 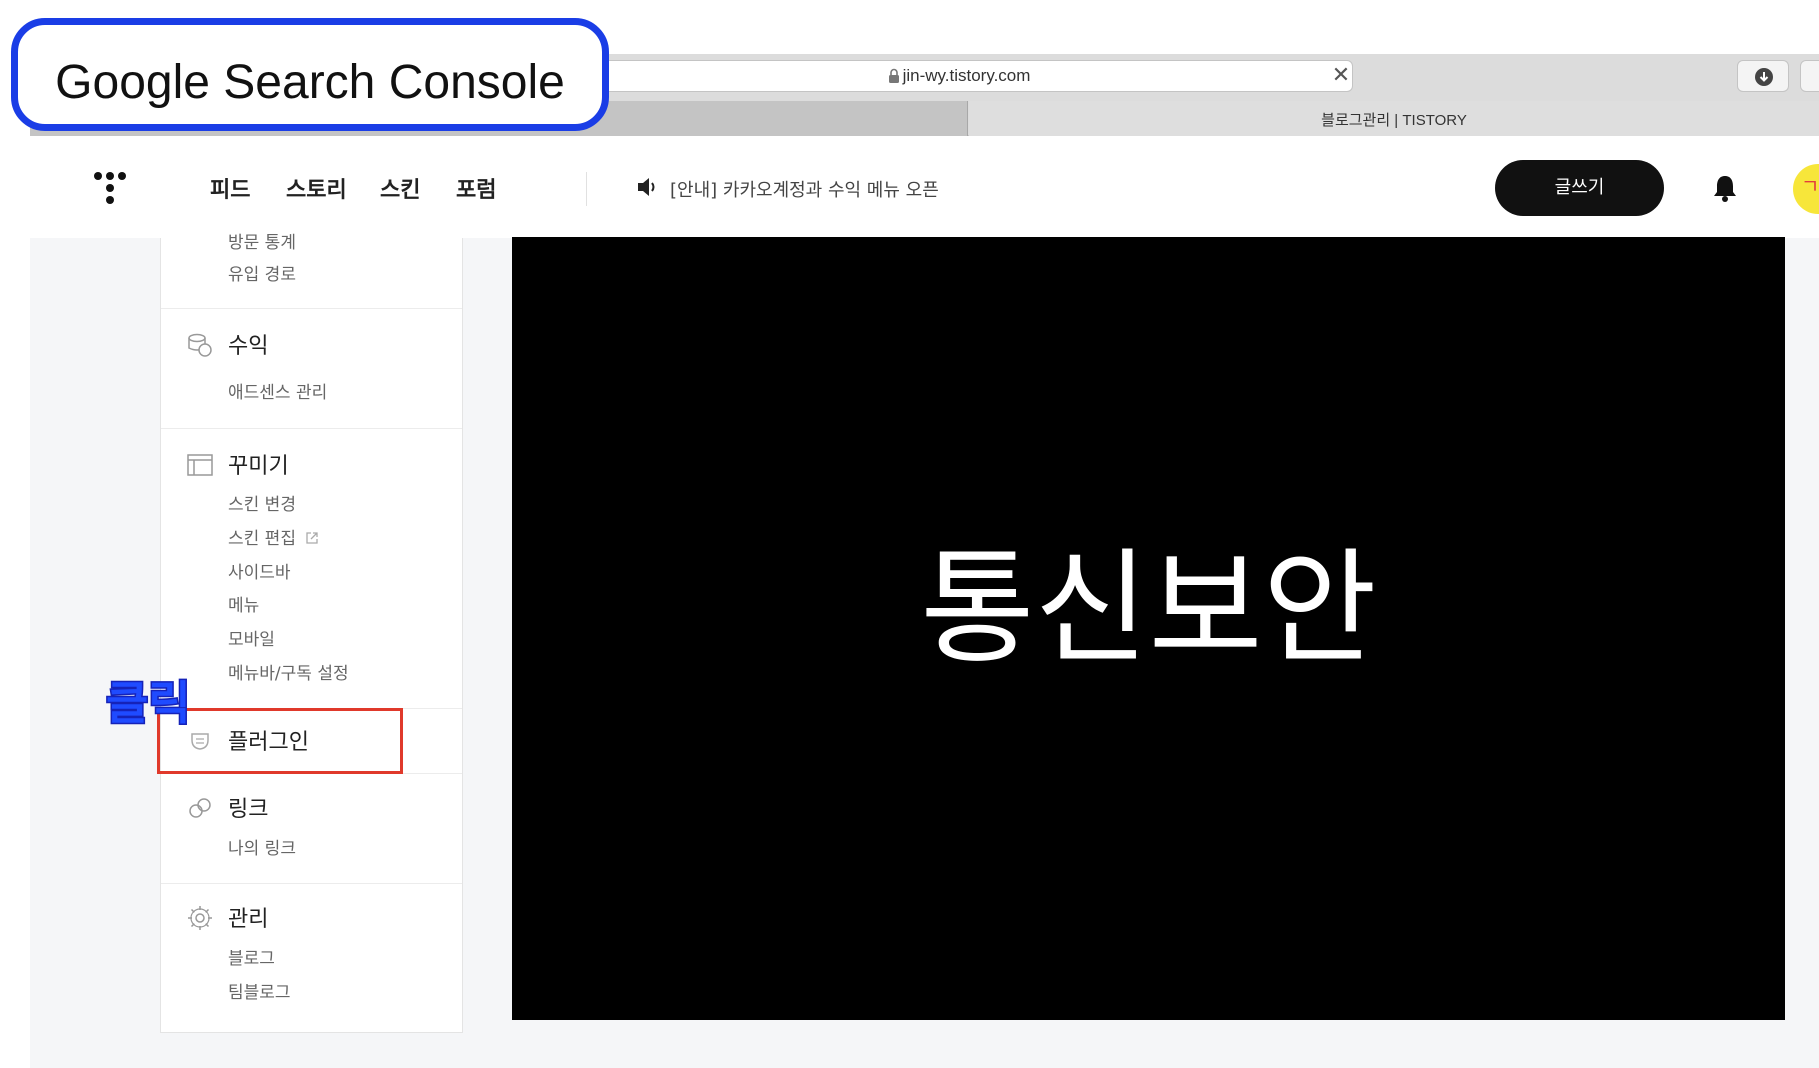 I want to click on sidebar-item-referrer: 유입 경로, so click(x=262, y=272).